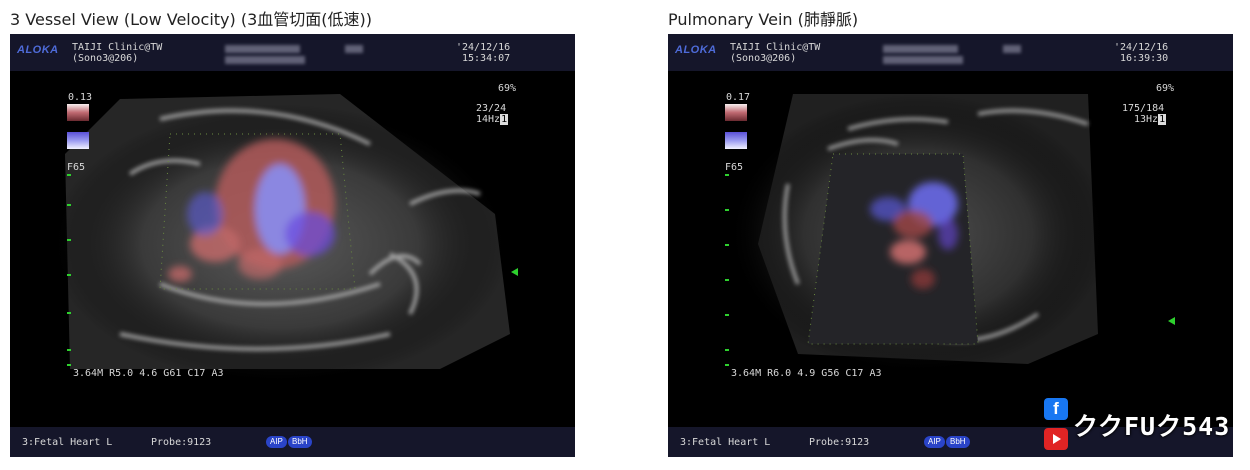 Image resolution: width=1250 pixels, height=470 pixels. What do you see at coordinates (148, 373) in the screenshot?
I see `scan-parameters: 3.64M R5.0 4.6 G61 C17 A3` at bounding box center [148, 373].